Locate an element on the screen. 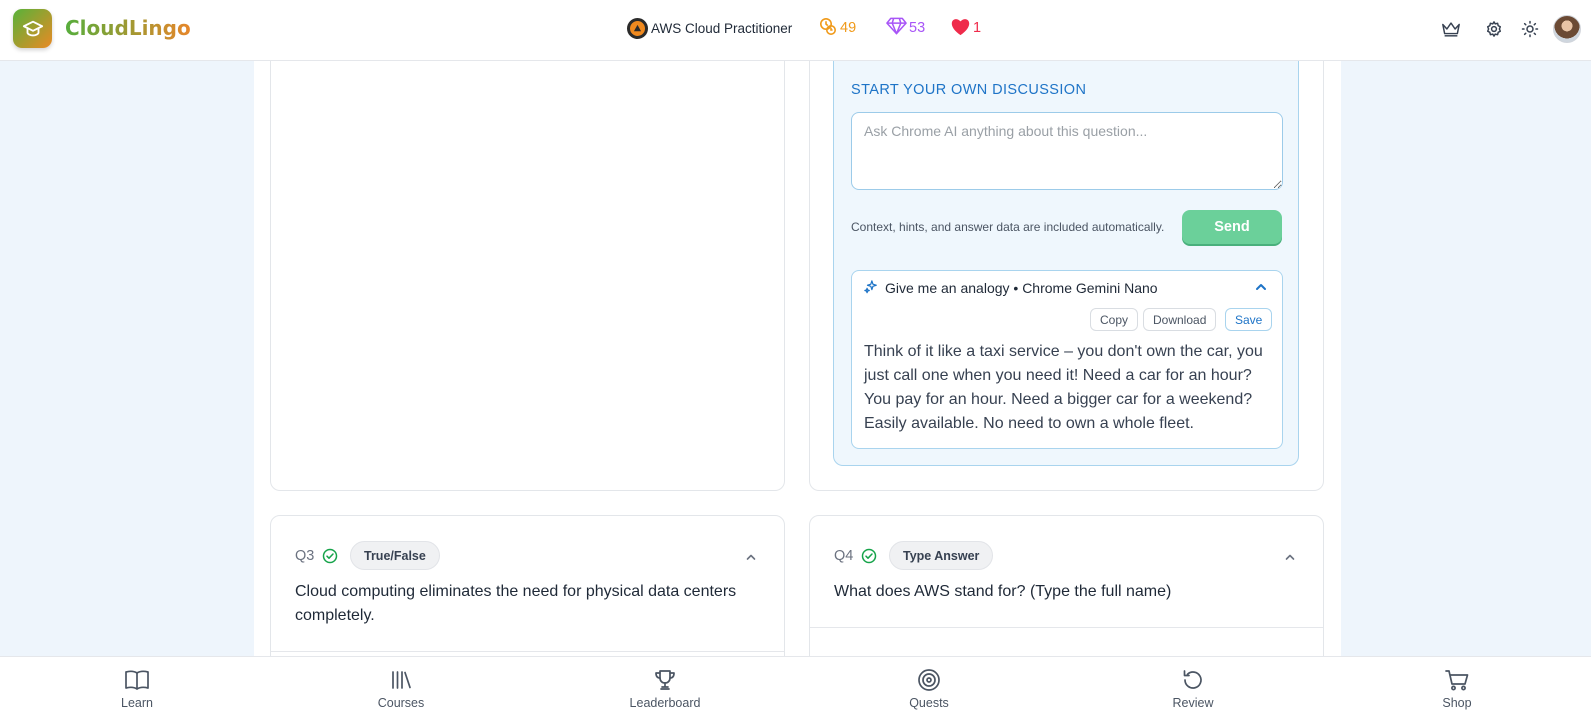 This screenshot has height=719, width=1591. ai-answer-header: Give me an analogy • Chrome Gemini Nano is located at coordinates (1011, 288).